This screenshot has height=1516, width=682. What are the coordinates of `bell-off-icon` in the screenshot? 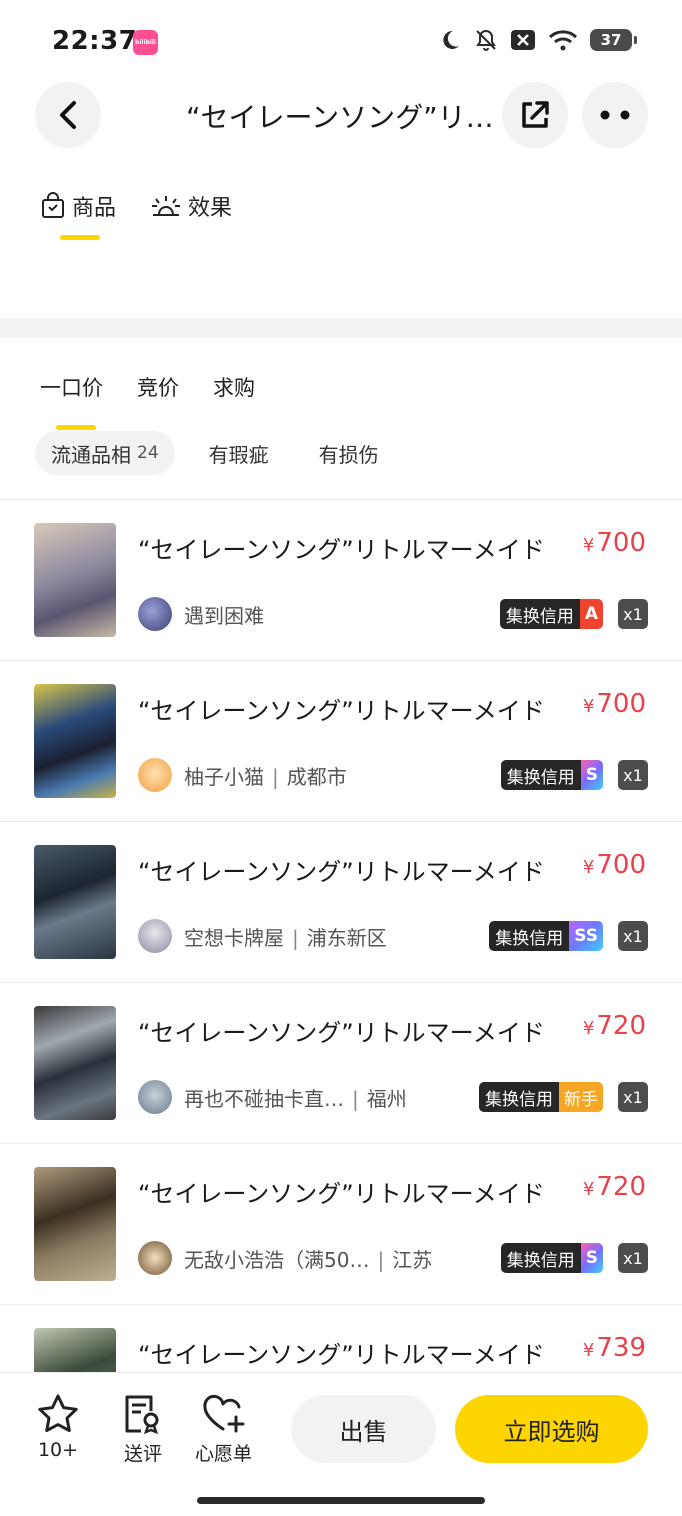 It's located at (486, 40).